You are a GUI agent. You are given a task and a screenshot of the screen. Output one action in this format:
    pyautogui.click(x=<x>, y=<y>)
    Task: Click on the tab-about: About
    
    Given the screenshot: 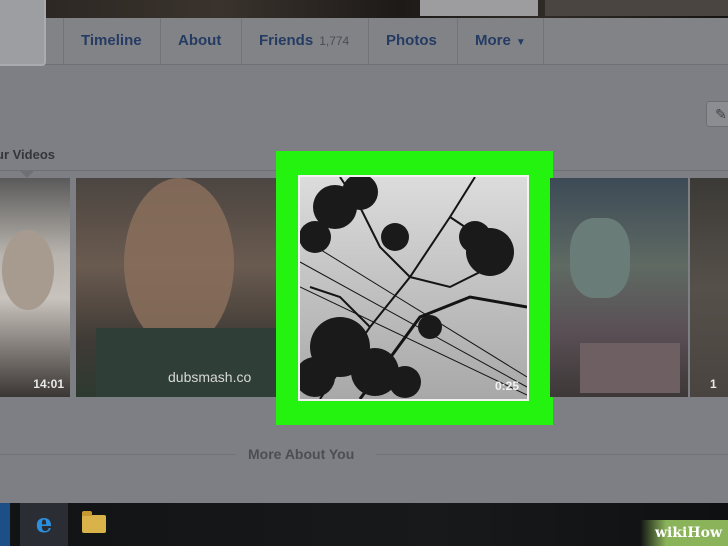 What is the action you would take?
    pyautogui.click(x=199, y=41)
    